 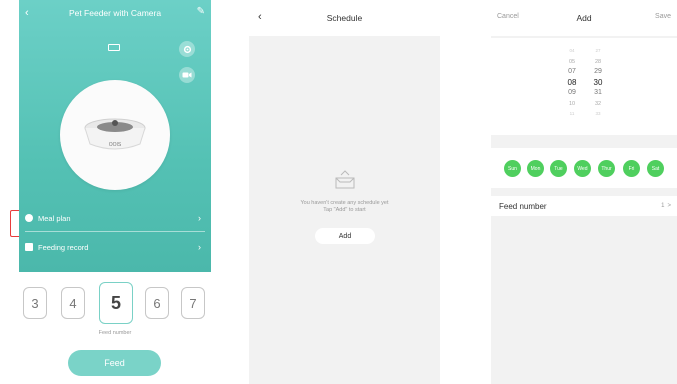 I want to click on page-title: Pet Feeder with Camera, so click(x=115, y=13).